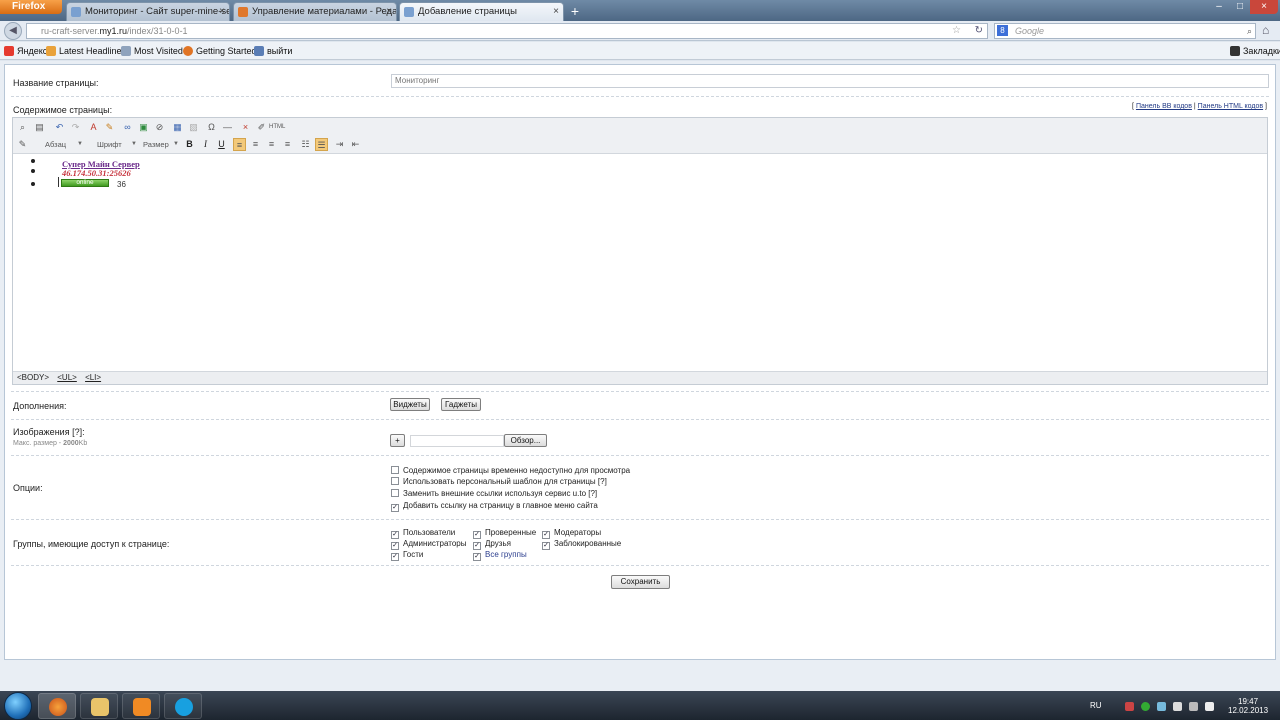 The image size is (1280, 720). Describe the element at coordinates (255, 144) in the screenshot. I see `align-center-icon: ≡` at that location.